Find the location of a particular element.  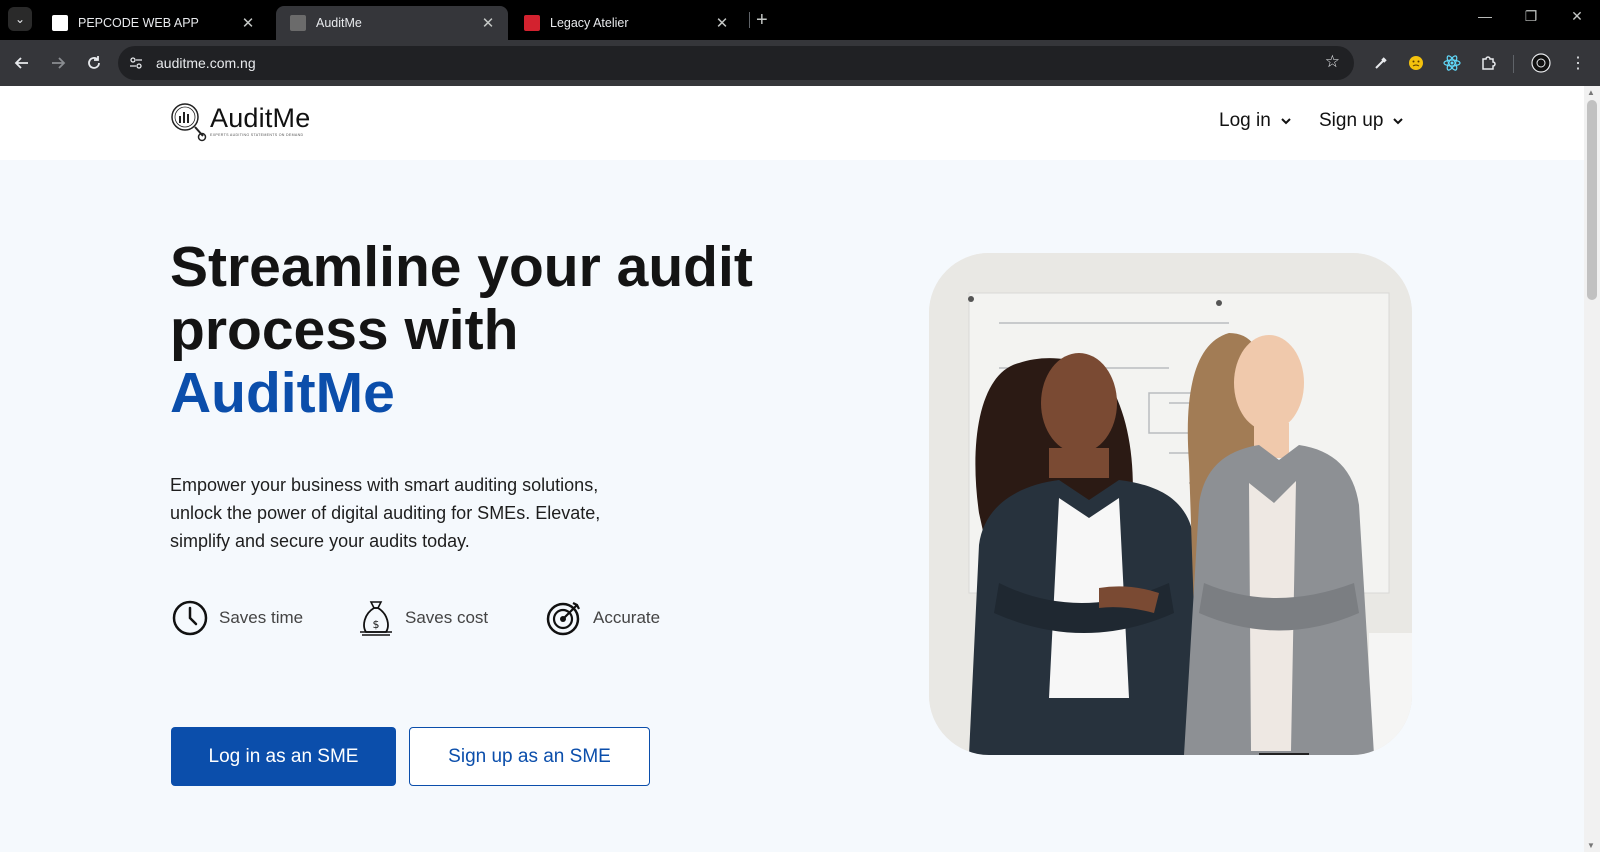

money-bag-icon: $ is located at coordinates (376, 618).